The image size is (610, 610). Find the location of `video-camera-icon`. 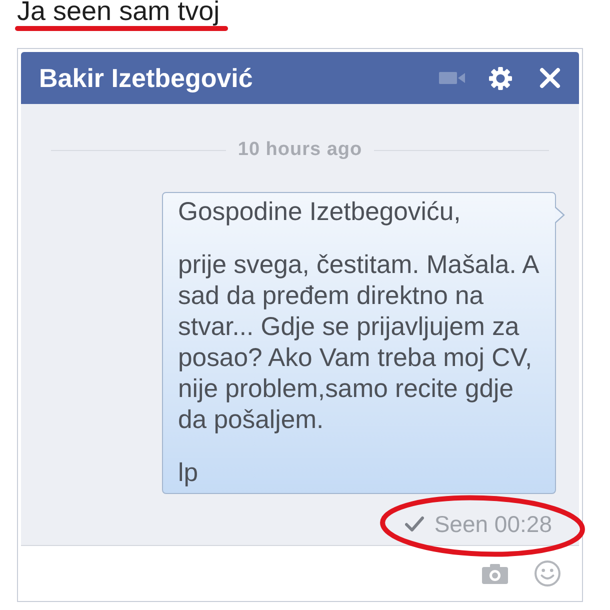

video-camera-icon is located at coordinates (453, 78).